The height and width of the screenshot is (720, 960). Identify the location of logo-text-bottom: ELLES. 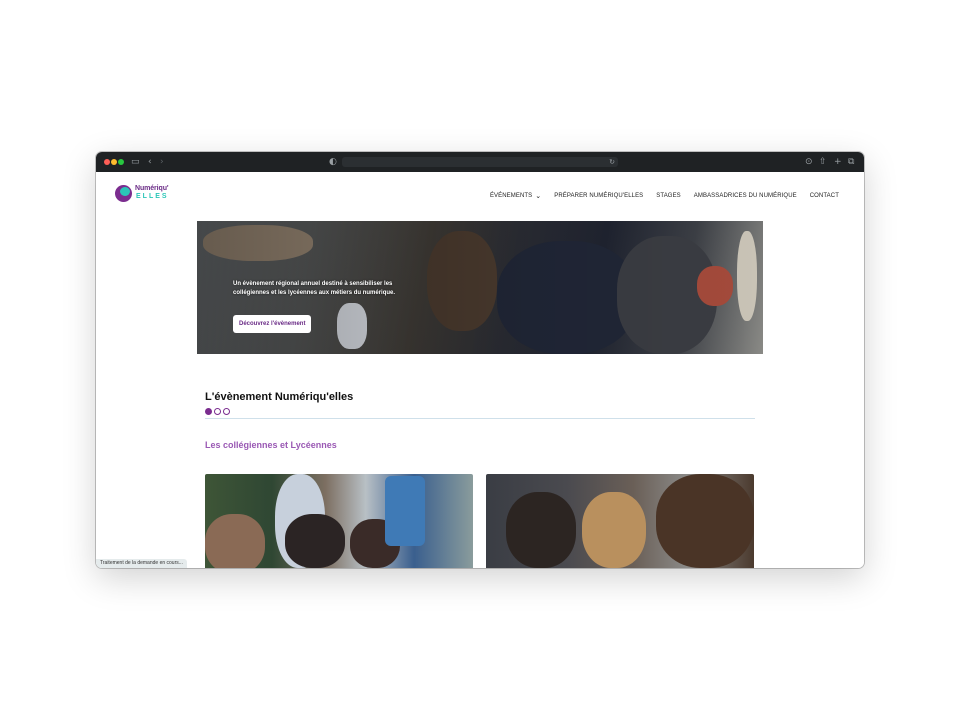
(152, 196).